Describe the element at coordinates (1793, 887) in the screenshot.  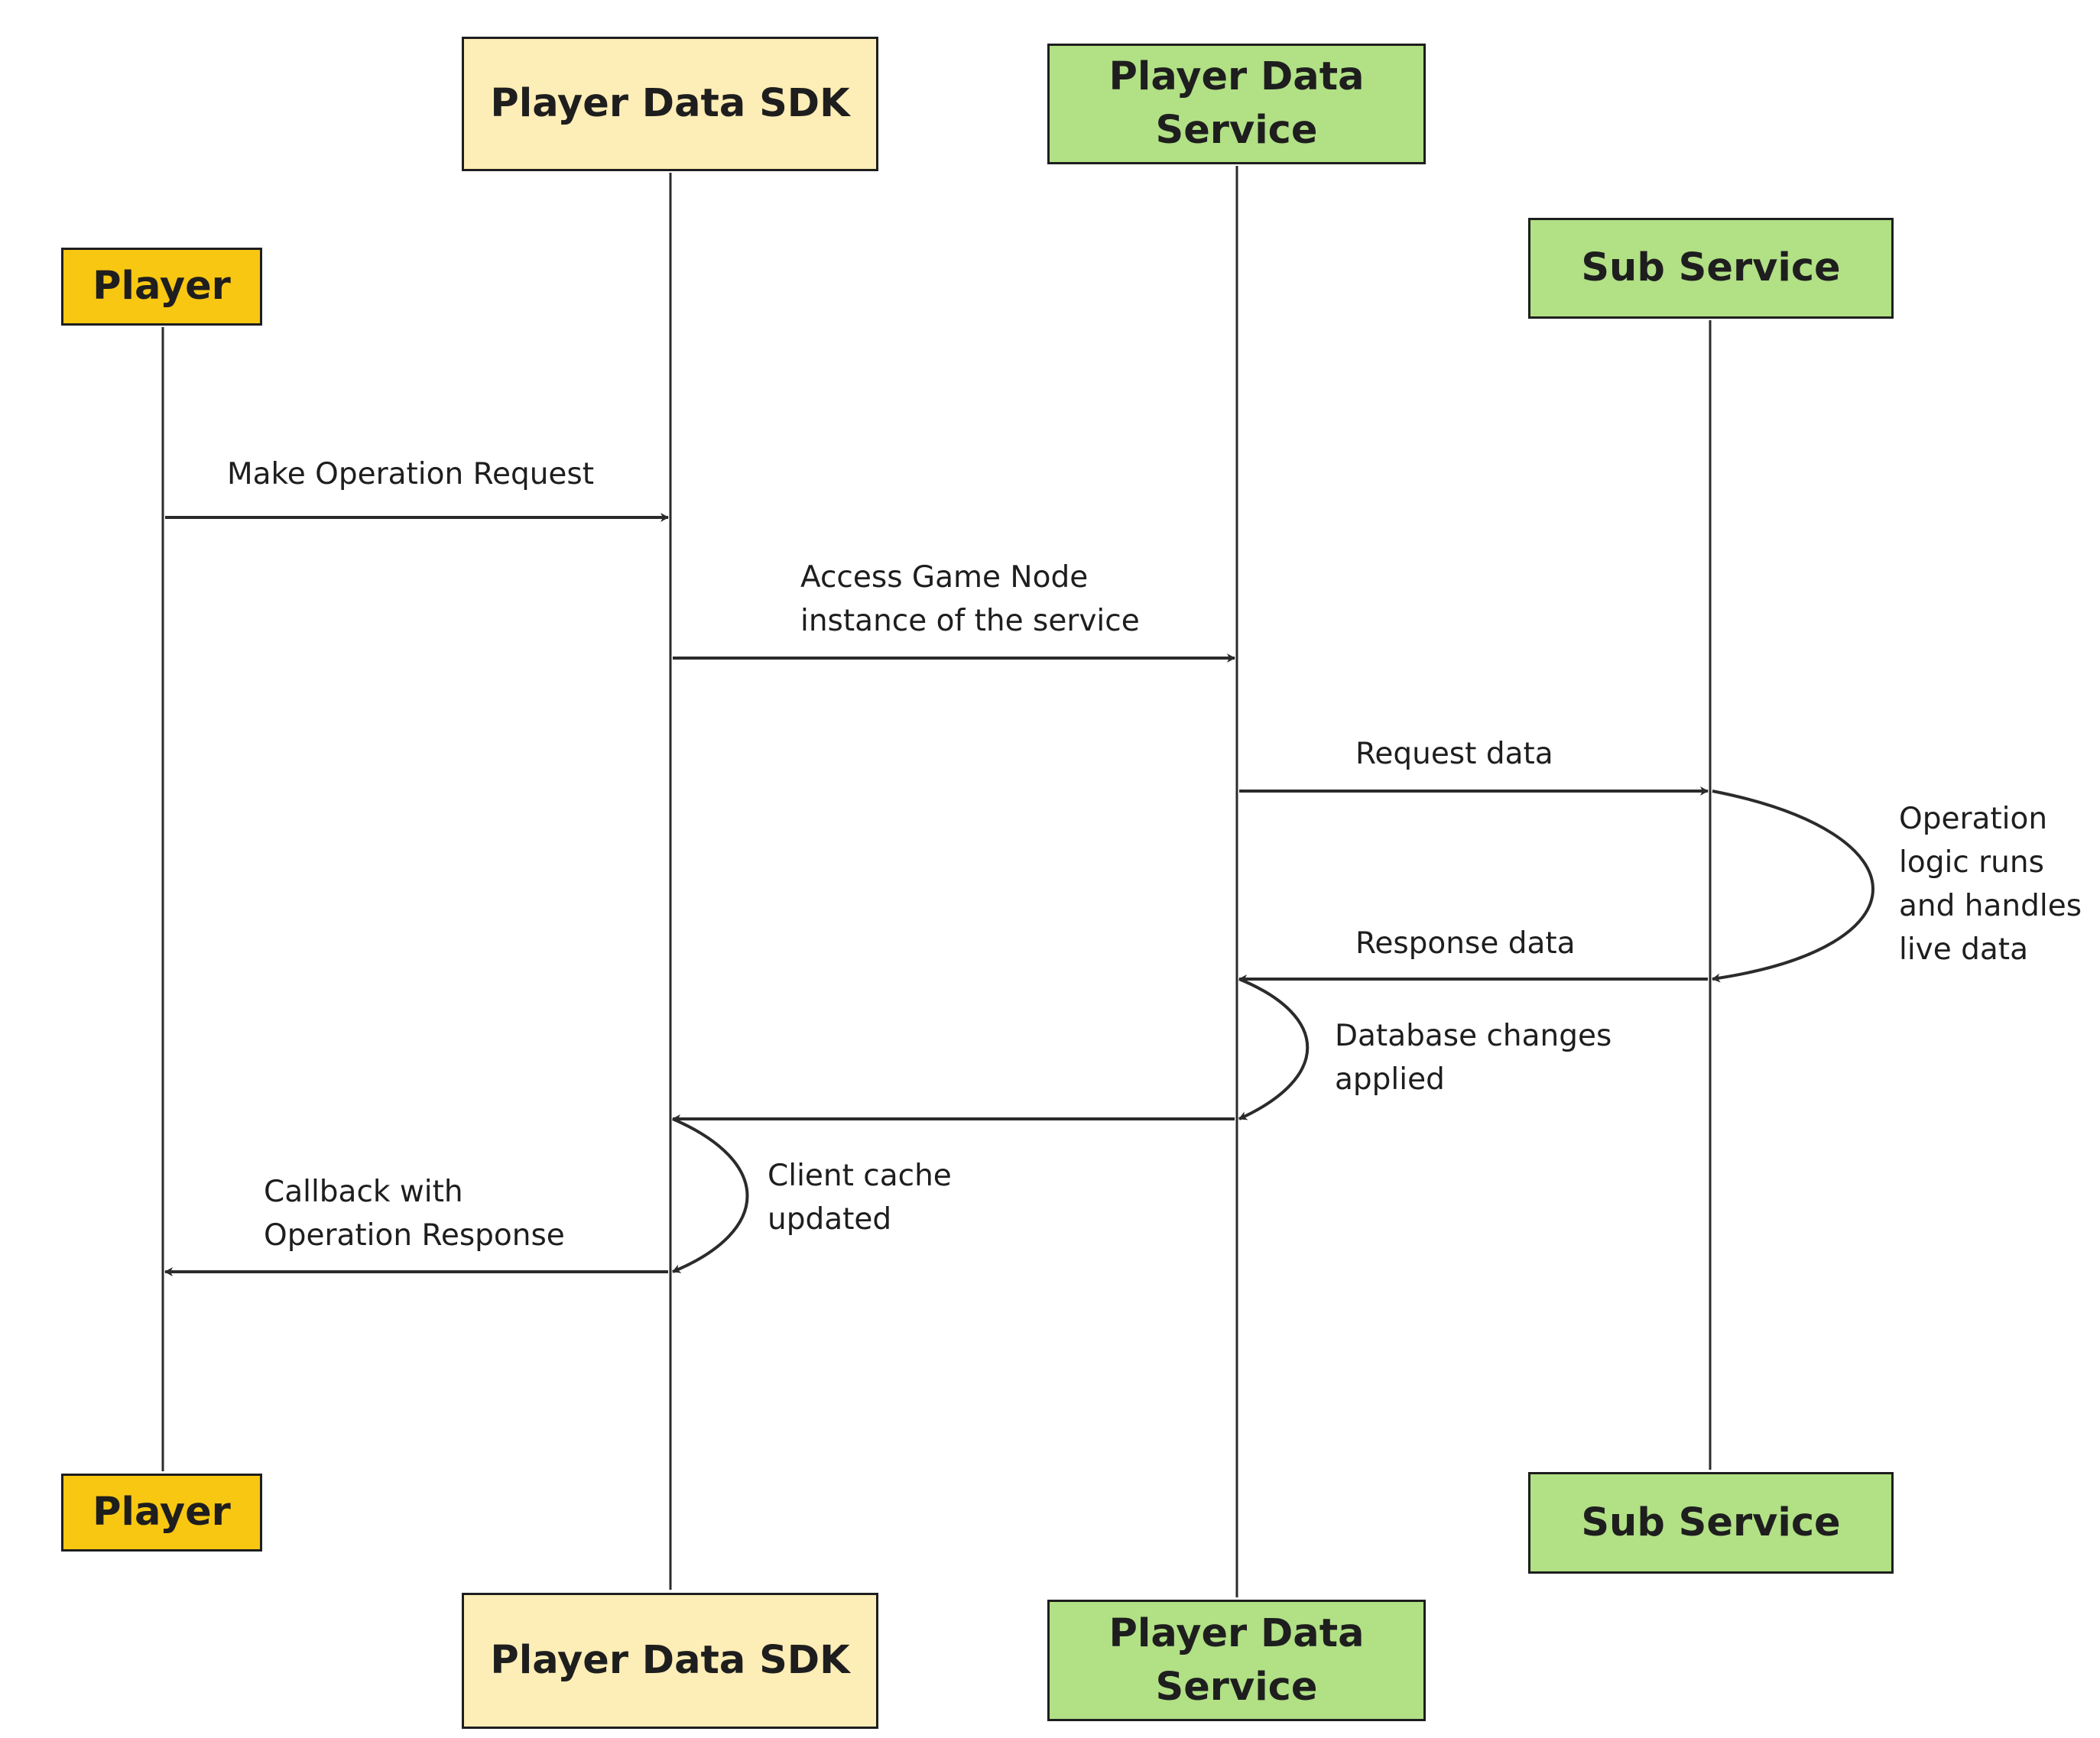
I see `self-arrow-operation-logic` at that location.